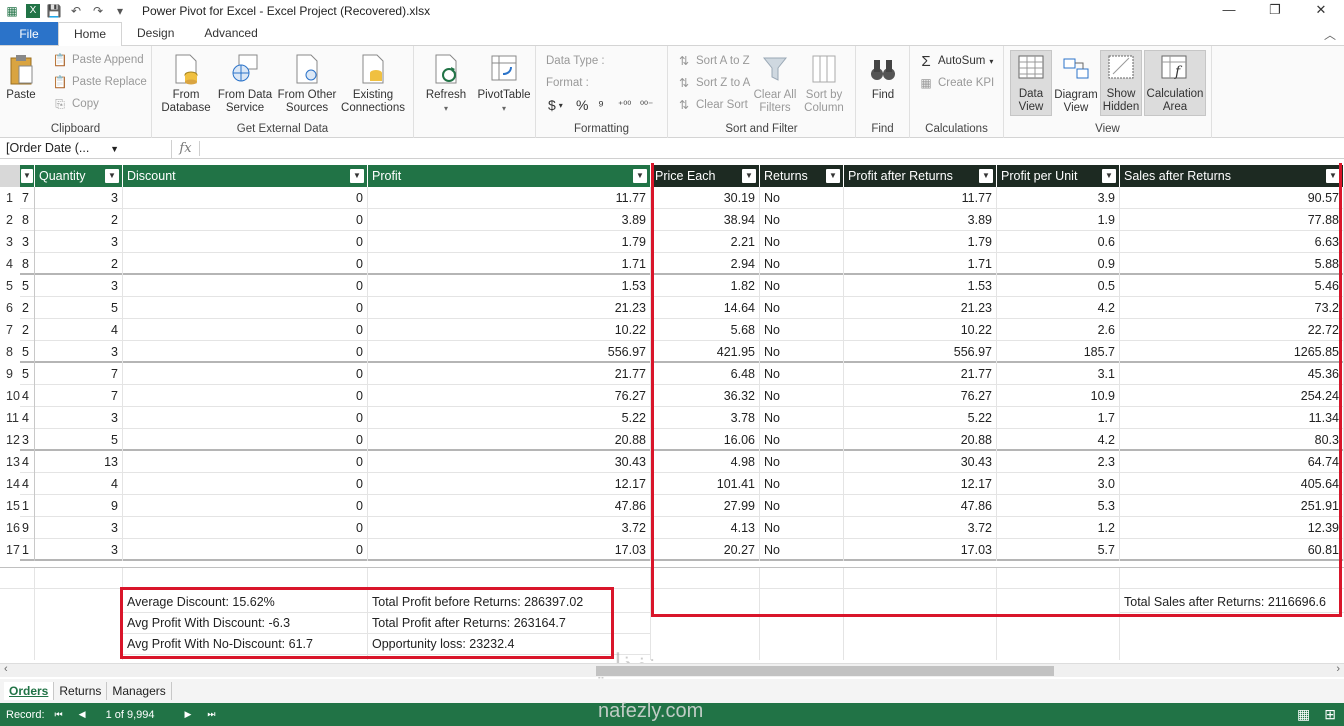 The width and height of the screenshot is (1344, 726). Describe the element at coordinates (446, 83) in the screenshot. I see `refresh-button: Refresh ▾` at that location.